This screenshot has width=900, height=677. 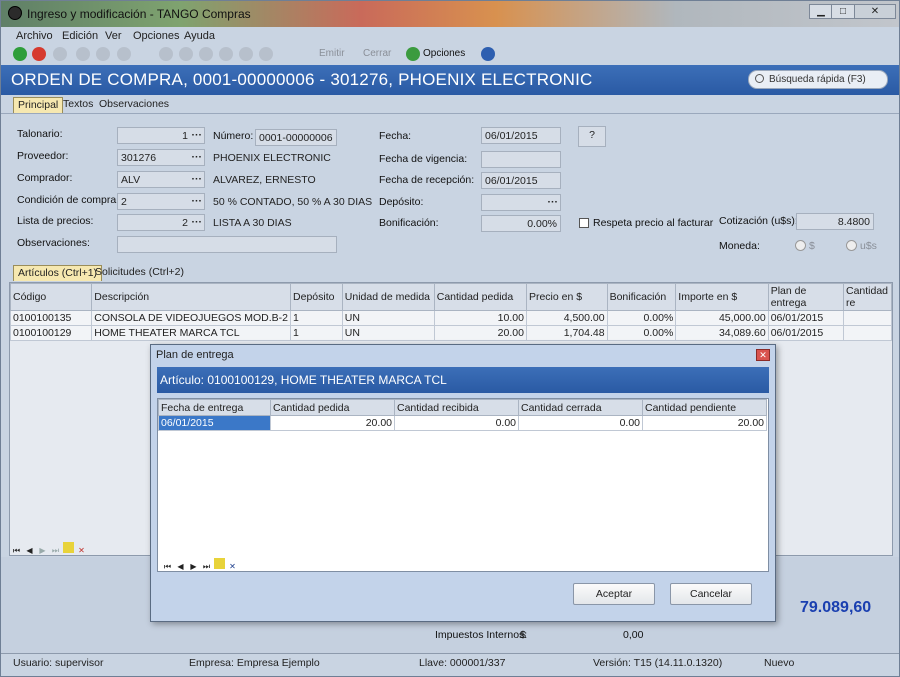 I want to click on last-icon, so click(x=226, y=54).